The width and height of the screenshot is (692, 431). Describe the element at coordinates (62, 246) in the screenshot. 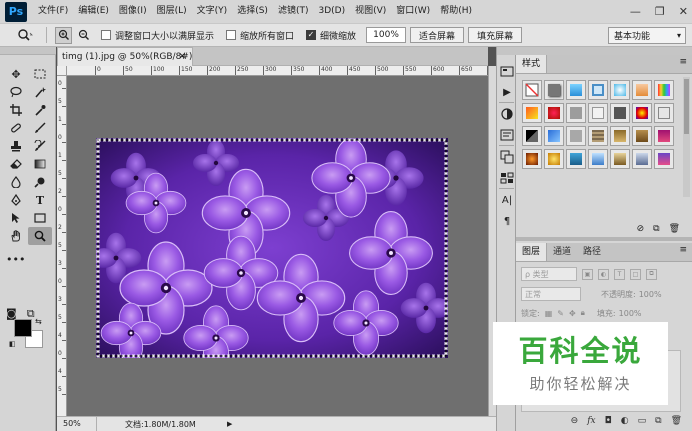

I see `vertical-ruler: 051015202530354045` at that location.